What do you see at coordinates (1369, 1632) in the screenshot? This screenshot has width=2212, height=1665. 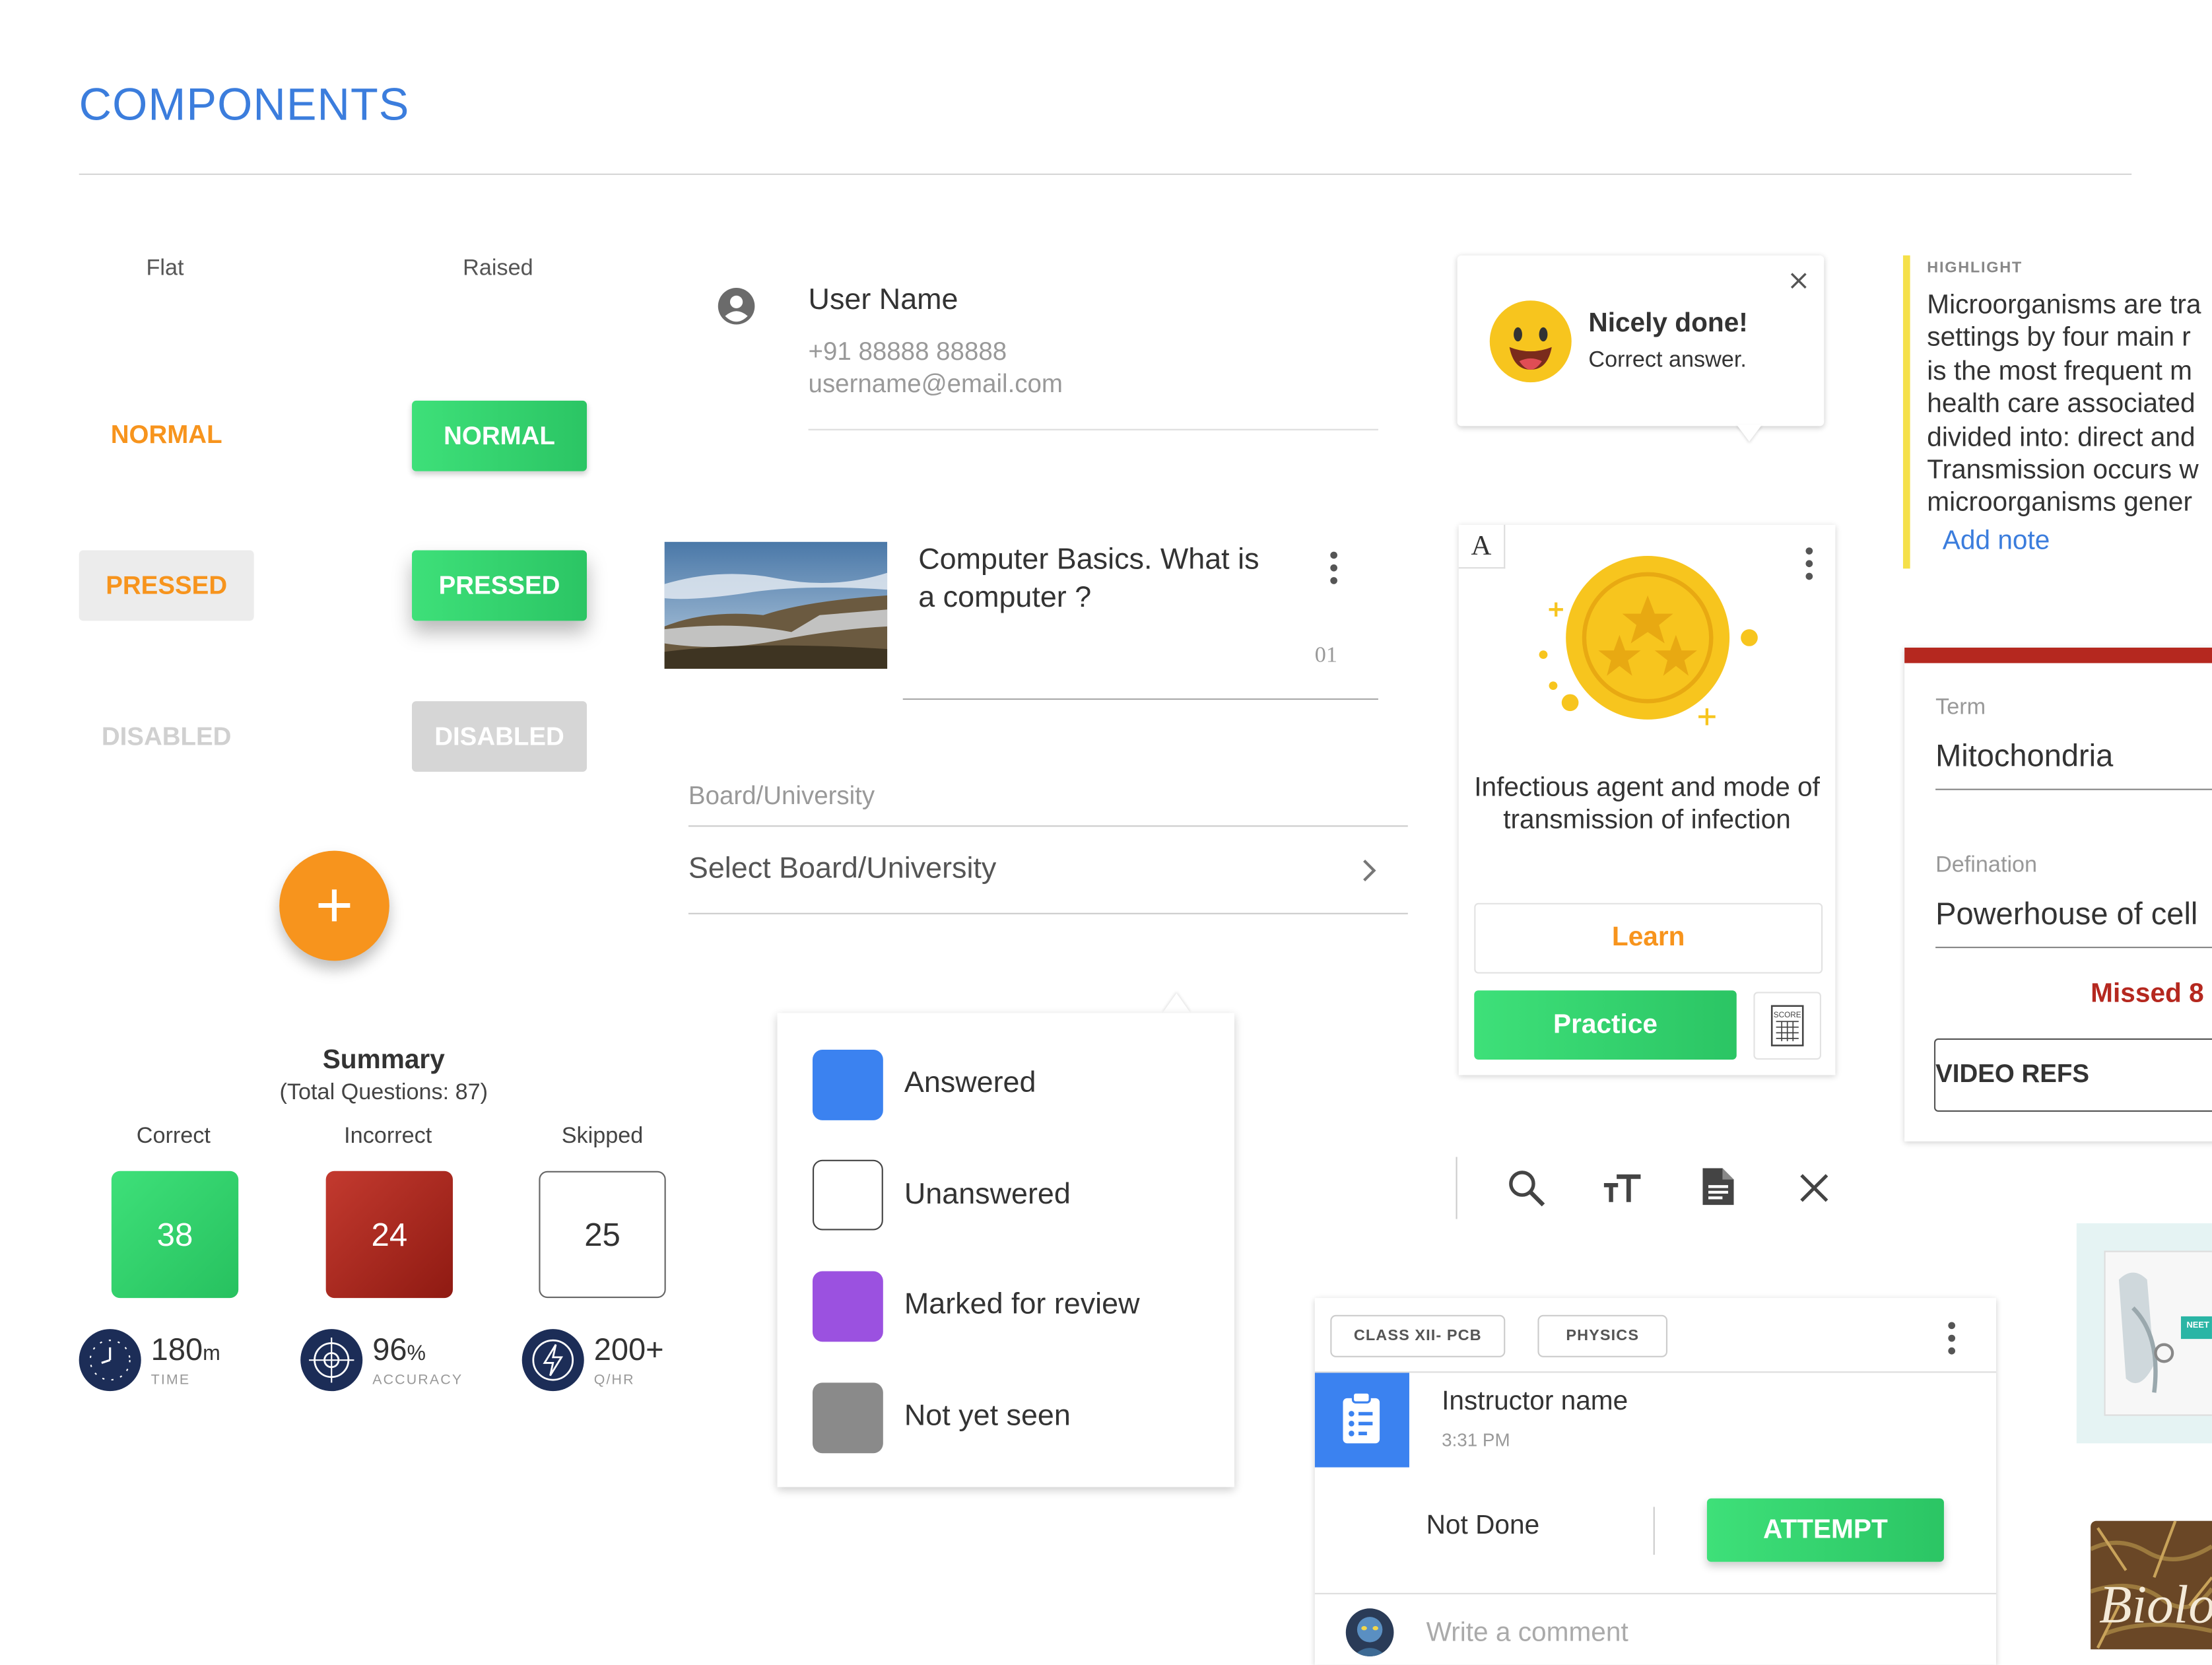 I see `avatar` at bounding box center [1369, 1632].